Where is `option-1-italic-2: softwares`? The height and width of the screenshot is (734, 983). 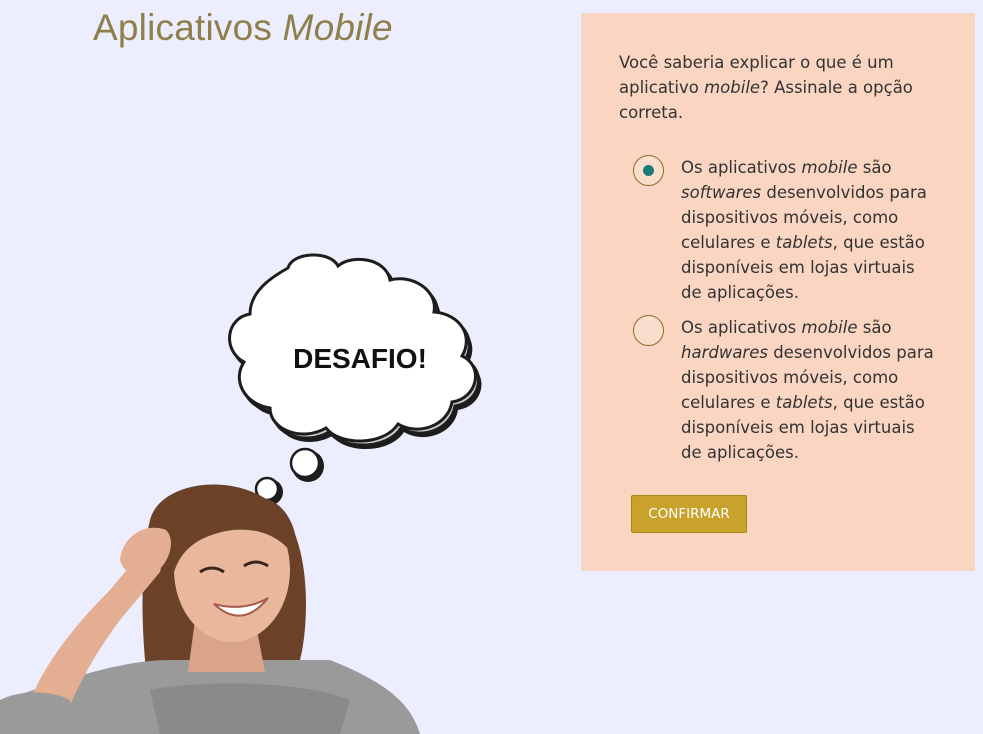
option-1-italic-2: softwares is located at coordinates (721, 192).